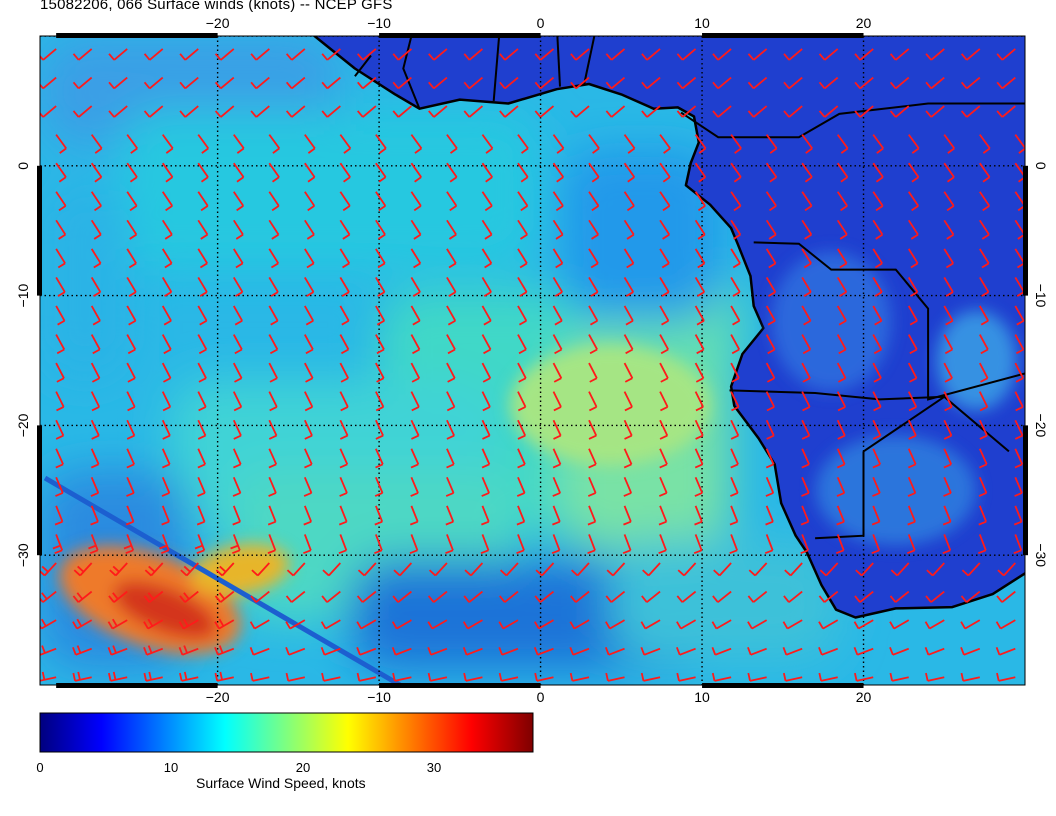 The image size is (1056, 816). What do you see at coordinates (171, 767) in the screenshot?
I see `colorbar-tick-10: 10` at bounding box center [171, 767].